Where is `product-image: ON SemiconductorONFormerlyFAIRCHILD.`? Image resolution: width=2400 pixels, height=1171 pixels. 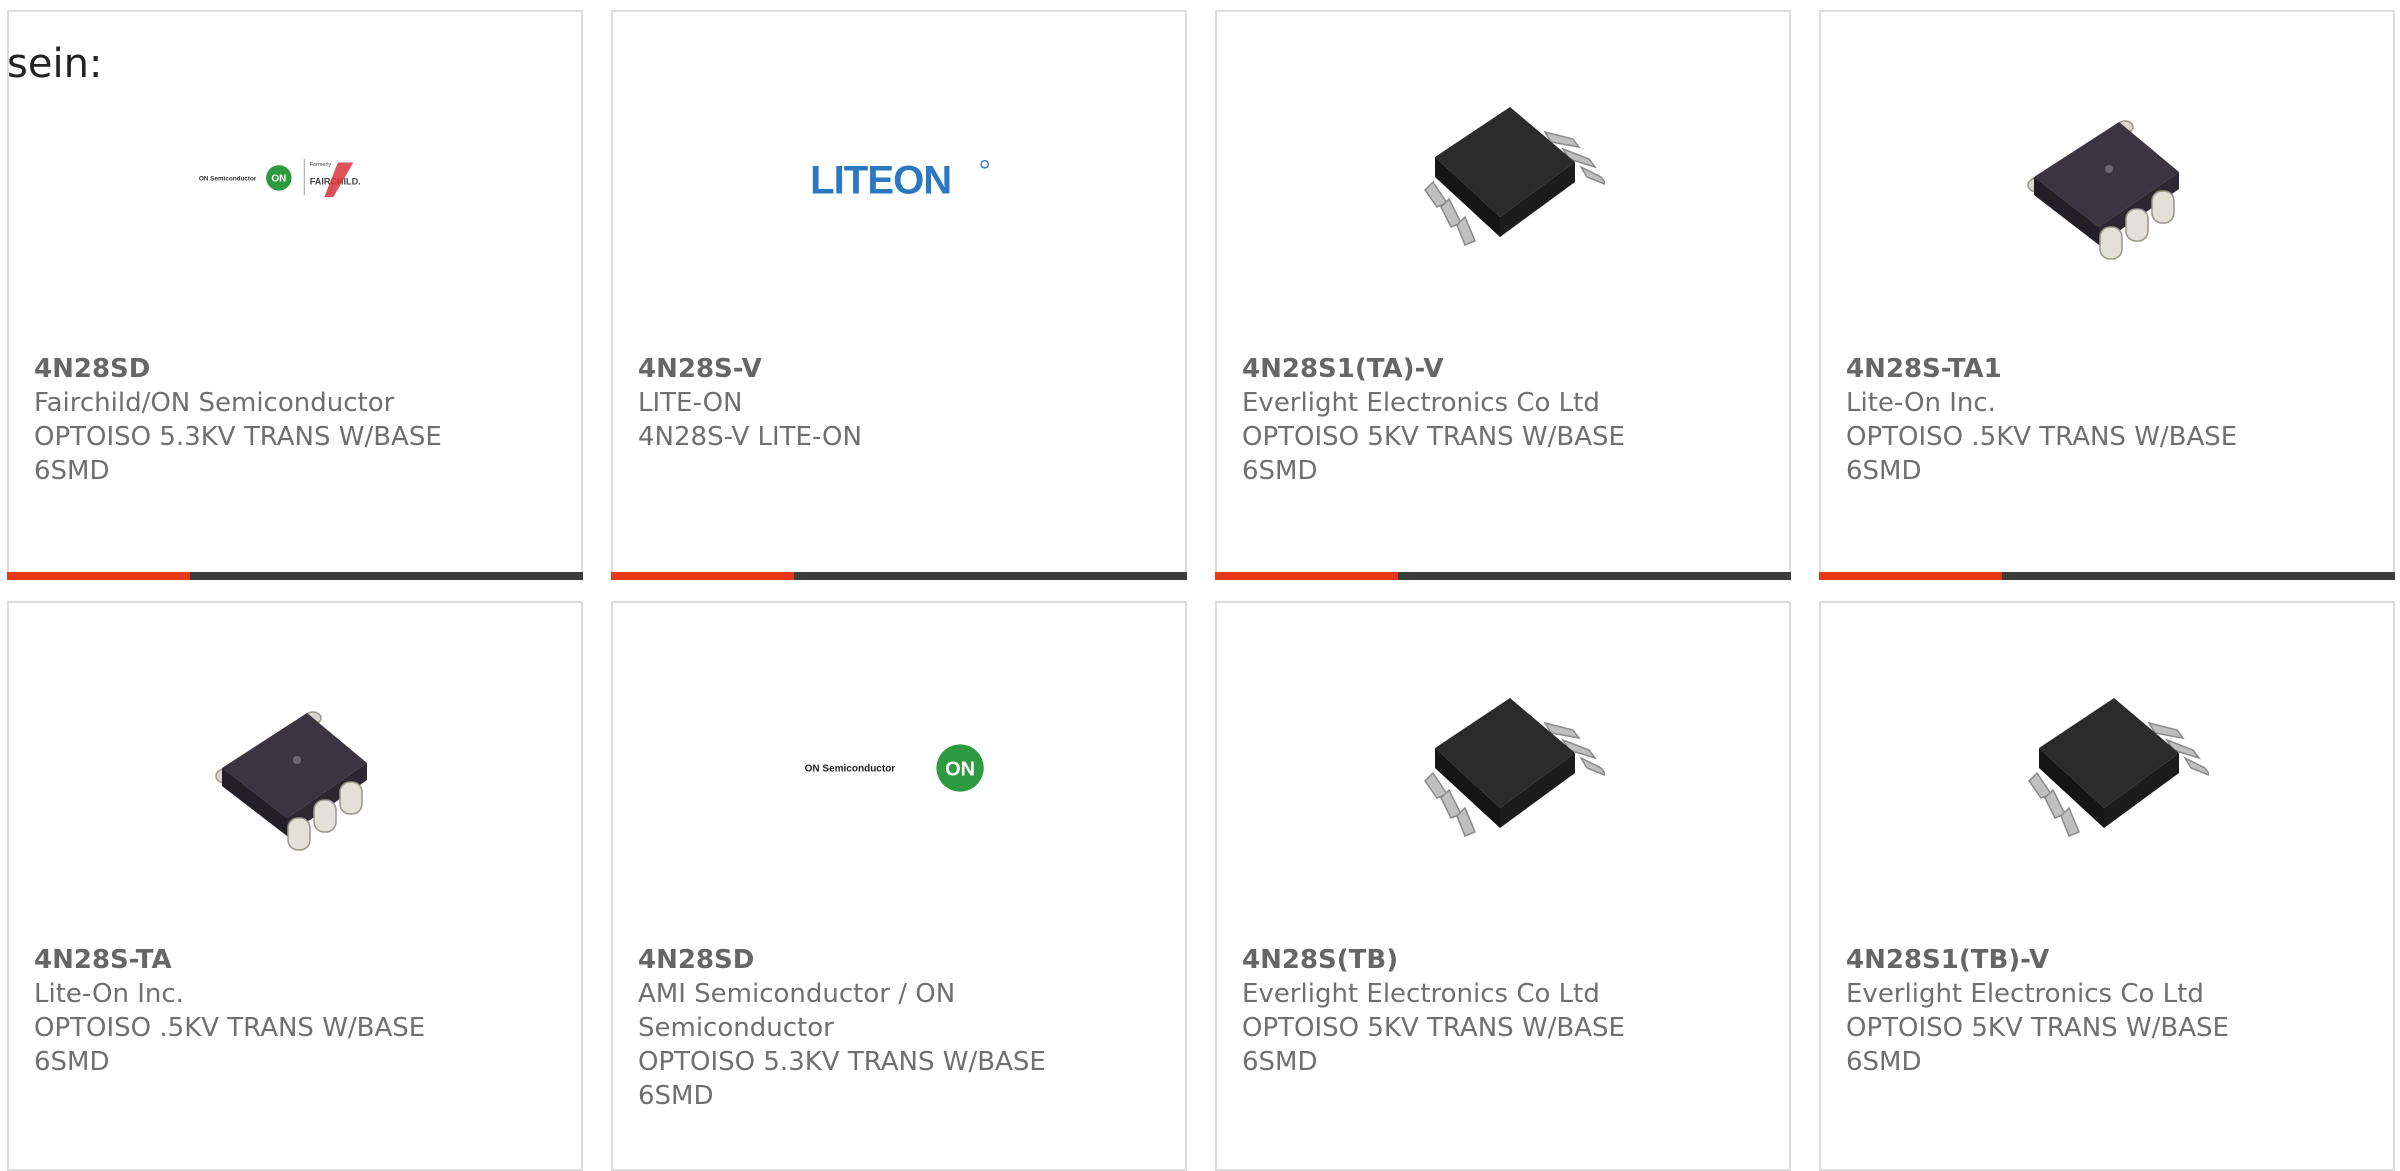 product-image: ON SemiconductorONFormerlyFAIRCHILD. is located at coordinates (297, 177).